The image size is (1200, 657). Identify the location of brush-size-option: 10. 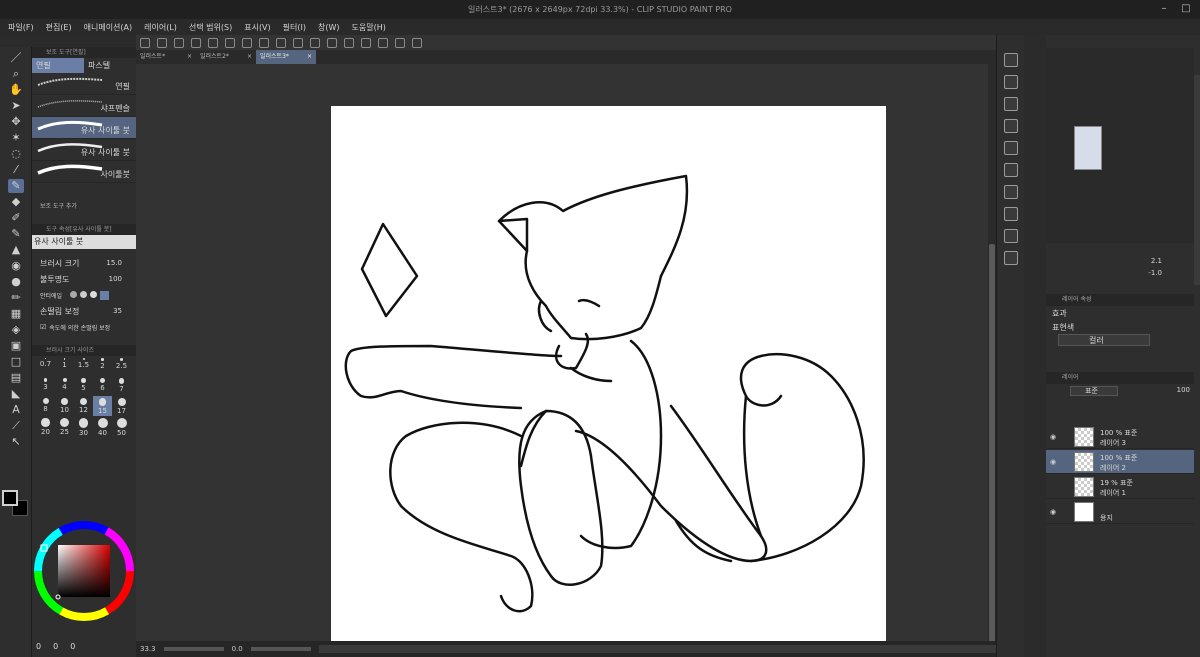
(64, 406).